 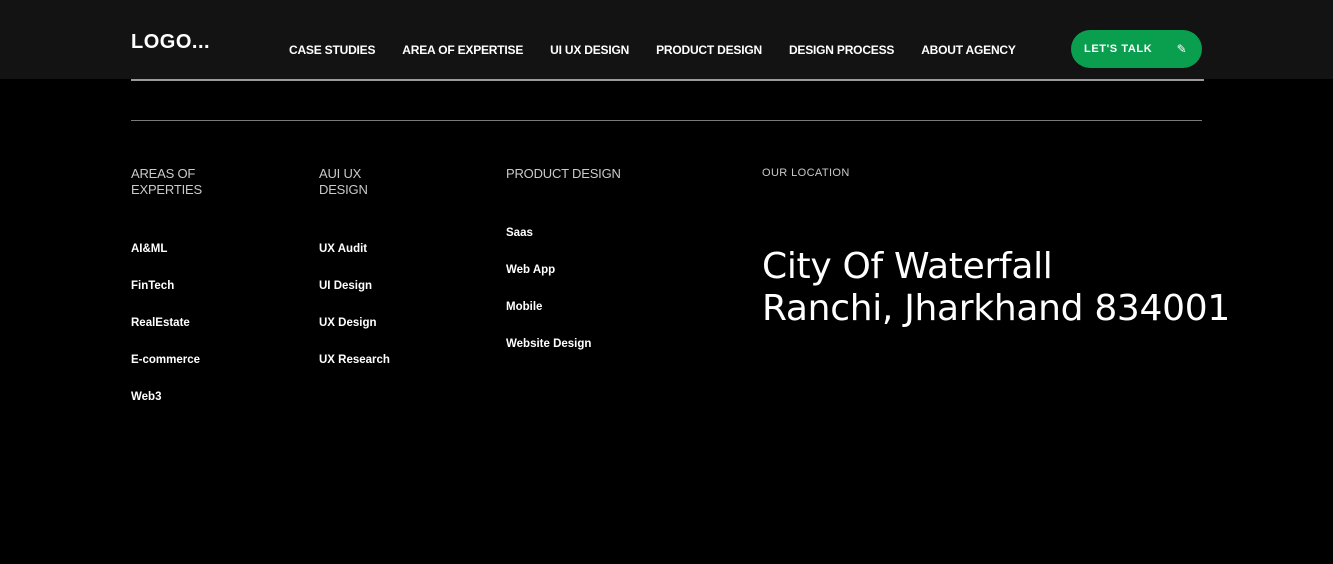 I want to click on column-title-line: AREAS OF, so click(x=163, y=173).